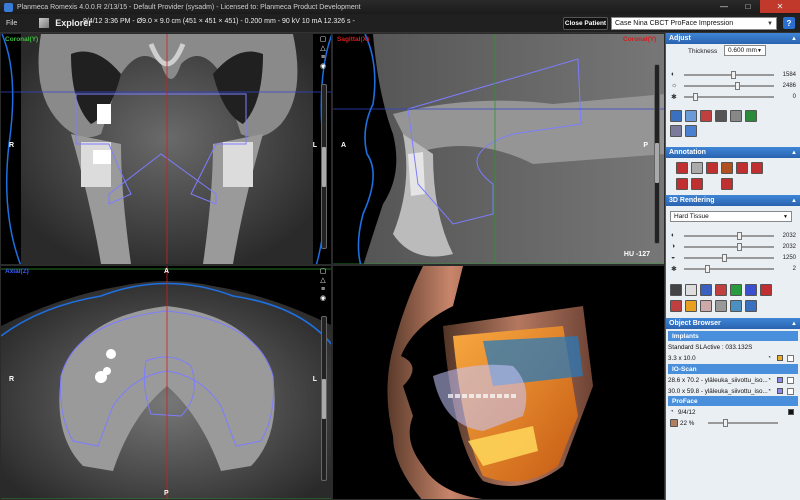 The width and height of the screenshot is (800, 500). What do you see at coordinates (682, 184) in the screenshot?
I see `nerve-icon` at bounding box center [682, 184].